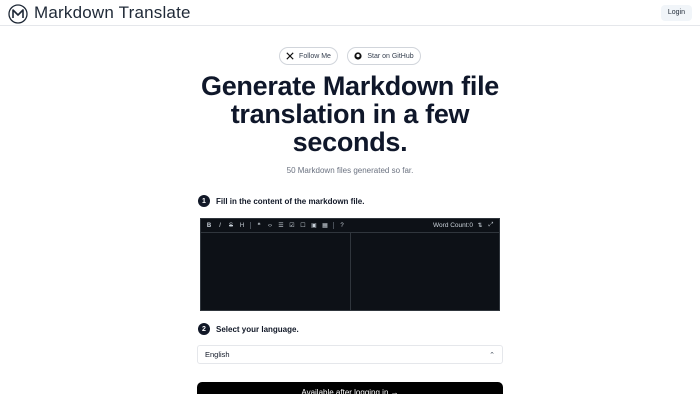 The image size is (700, 394). I want to click on x-icon, so click(290, 56).